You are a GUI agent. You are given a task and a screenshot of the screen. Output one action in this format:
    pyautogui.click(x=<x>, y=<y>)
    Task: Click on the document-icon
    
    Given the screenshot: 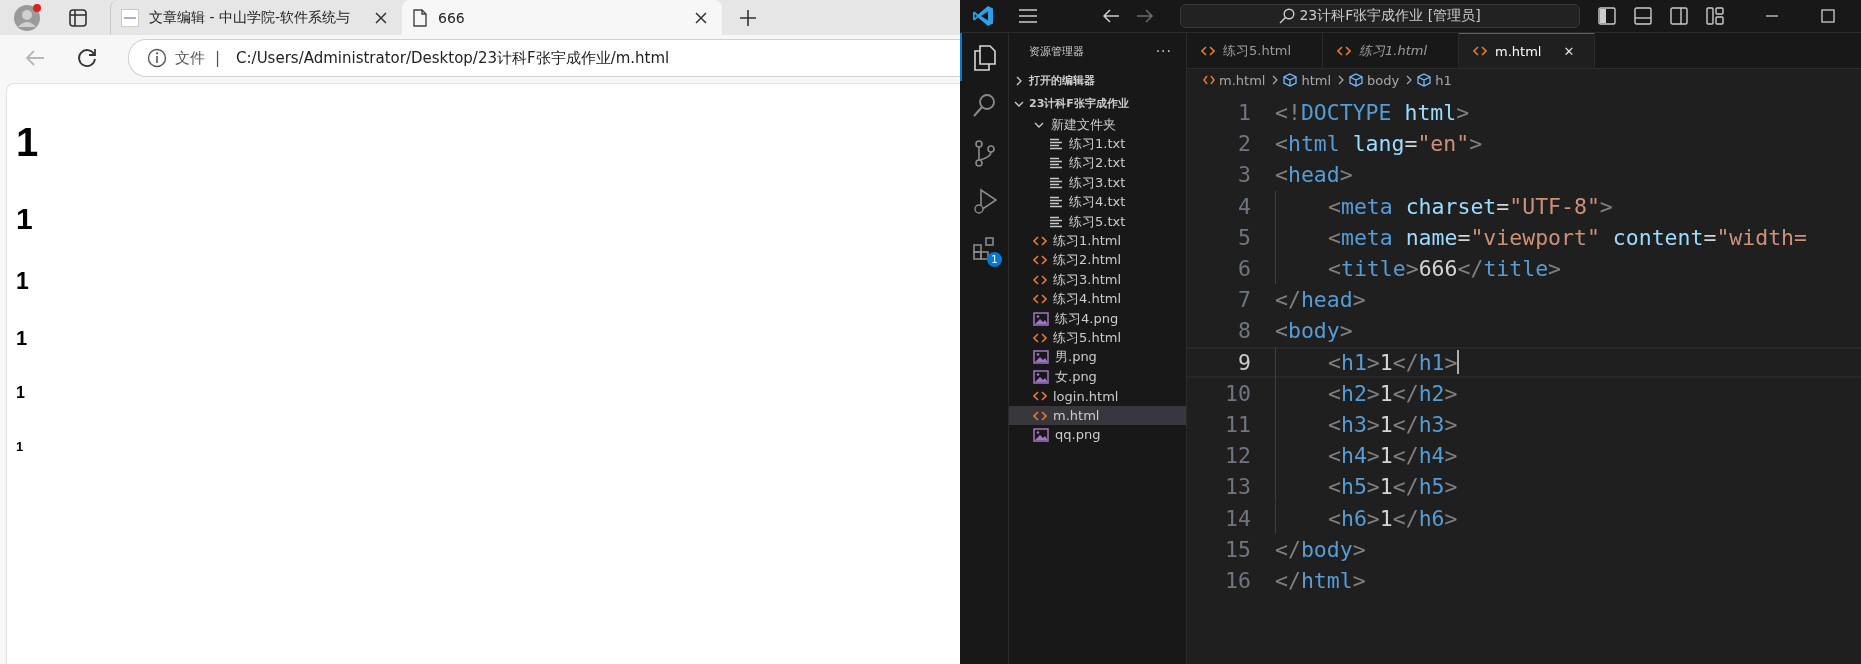 What is the action you would take?
    pyautogui.click(x=420, y=17)
    